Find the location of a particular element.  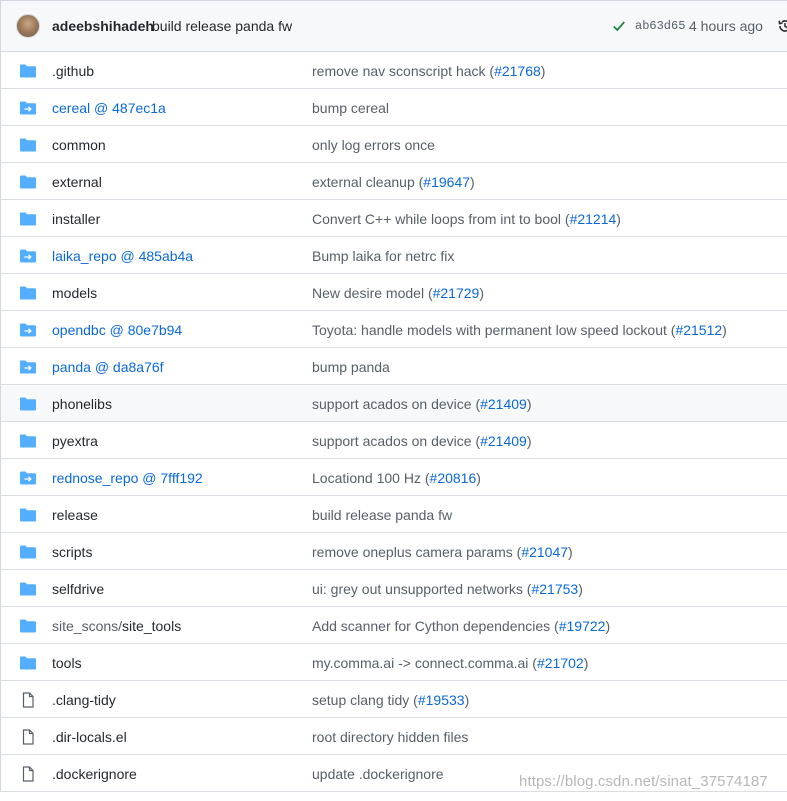

commit-message-link: only log errors once is located at coordinates (373, 145).